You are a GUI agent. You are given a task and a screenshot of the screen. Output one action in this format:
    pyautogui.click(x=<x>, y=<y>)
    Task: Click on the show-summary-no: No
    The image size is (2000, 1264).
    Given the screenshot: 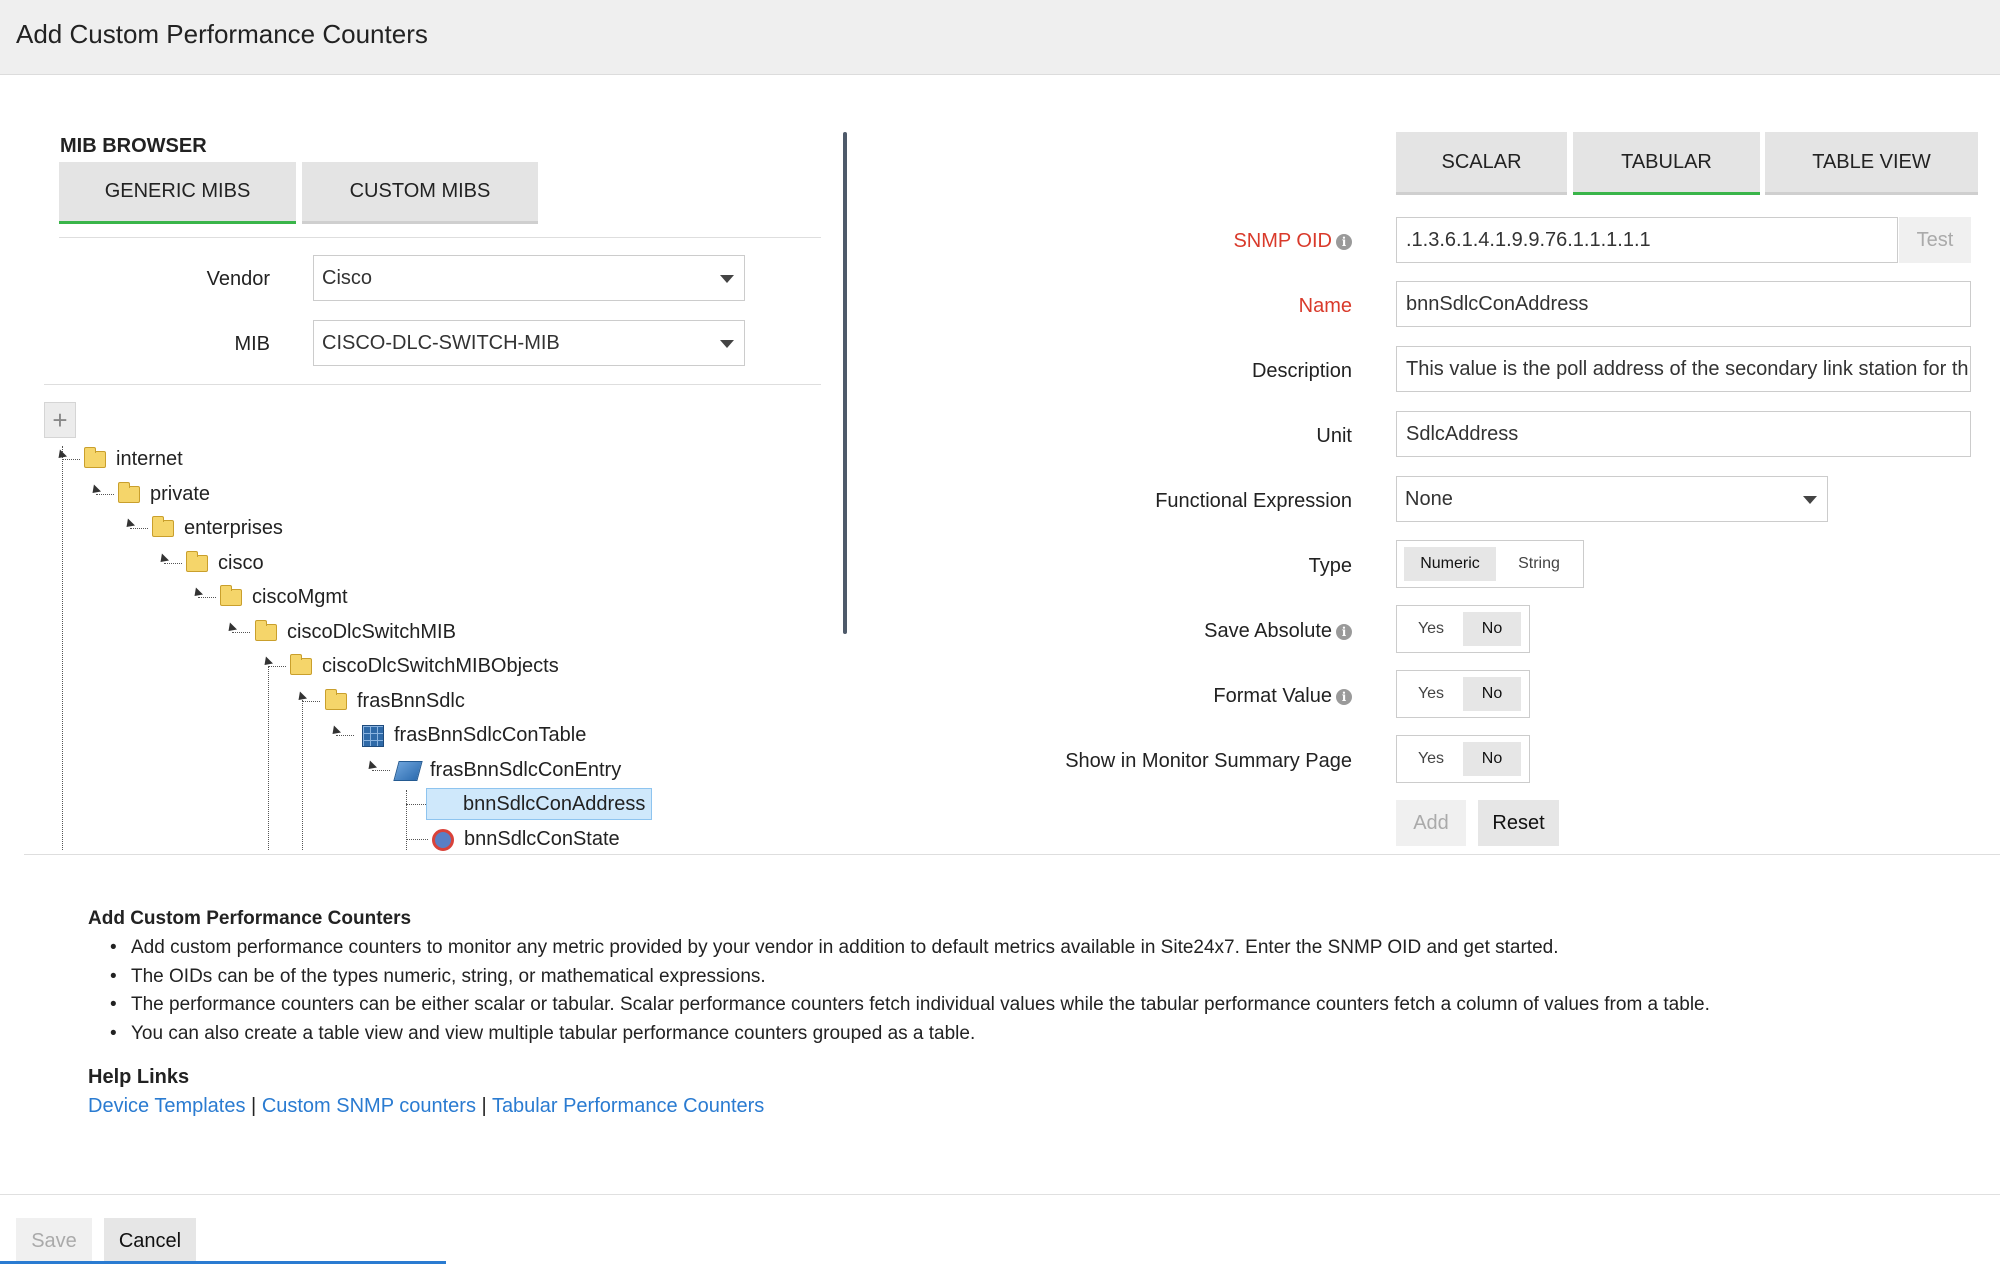 What is the action you would take?
    pyautogui.click(x=1492, y=759)
    